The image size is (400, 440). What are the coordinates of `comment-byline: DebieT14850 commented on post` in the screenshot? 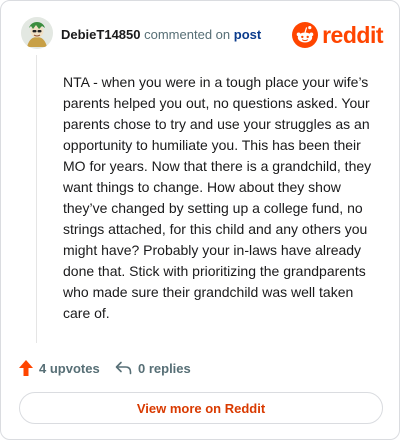 It's located at (161, 34).